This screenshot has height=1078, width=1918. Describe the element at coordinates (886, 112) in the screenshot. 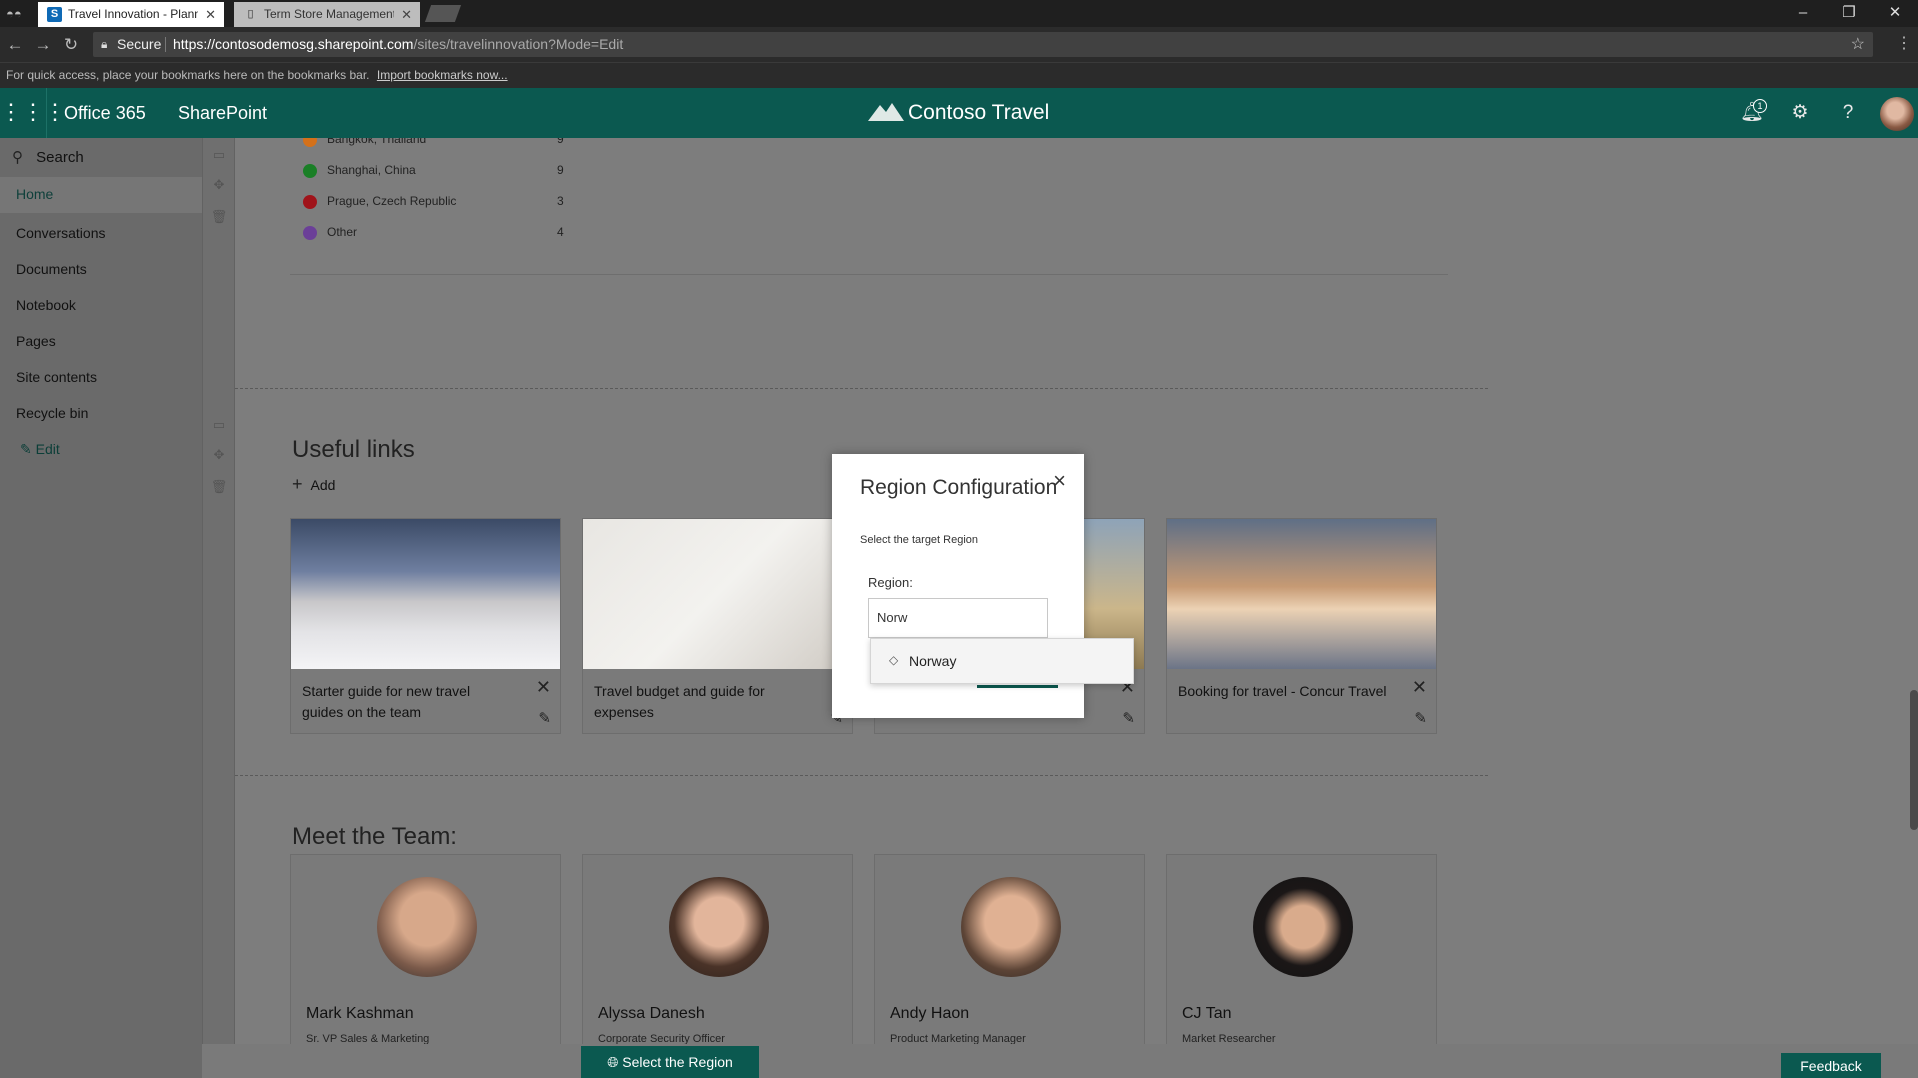

I see `mountain-logo-icon` at that location.